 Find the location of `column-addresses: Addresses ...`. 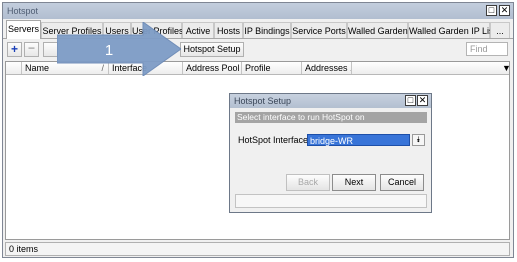

column-addresses: Addresses ... is located at coordinates (327, 68).